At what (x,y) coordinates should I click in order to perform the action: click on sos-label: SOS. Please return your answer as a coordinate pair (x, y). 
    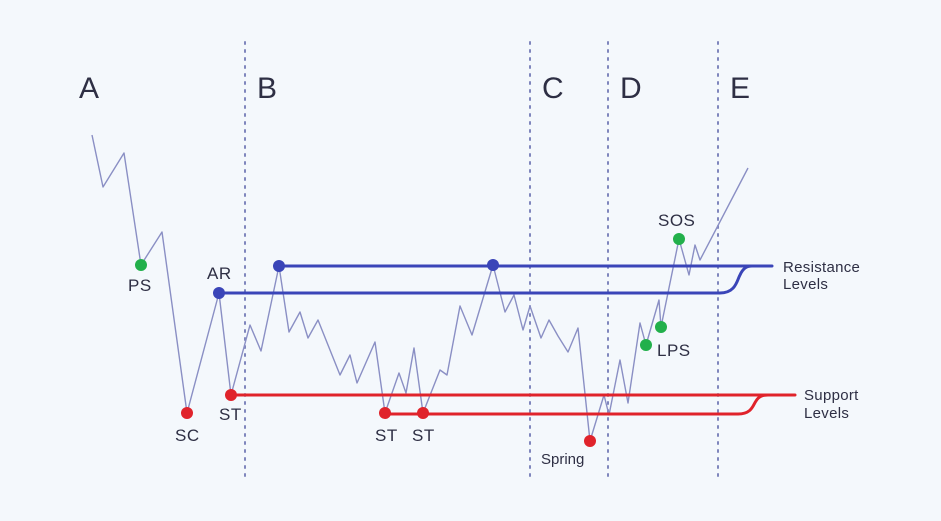
    Looking at the image, I should click on (676, 220).